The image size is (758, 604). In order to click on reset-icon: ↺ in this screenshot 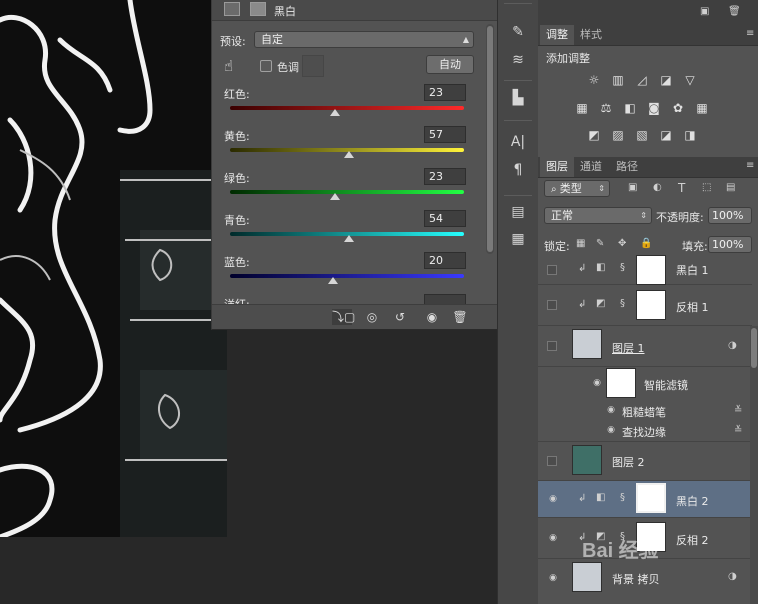, I will do `click(400, 317)`.